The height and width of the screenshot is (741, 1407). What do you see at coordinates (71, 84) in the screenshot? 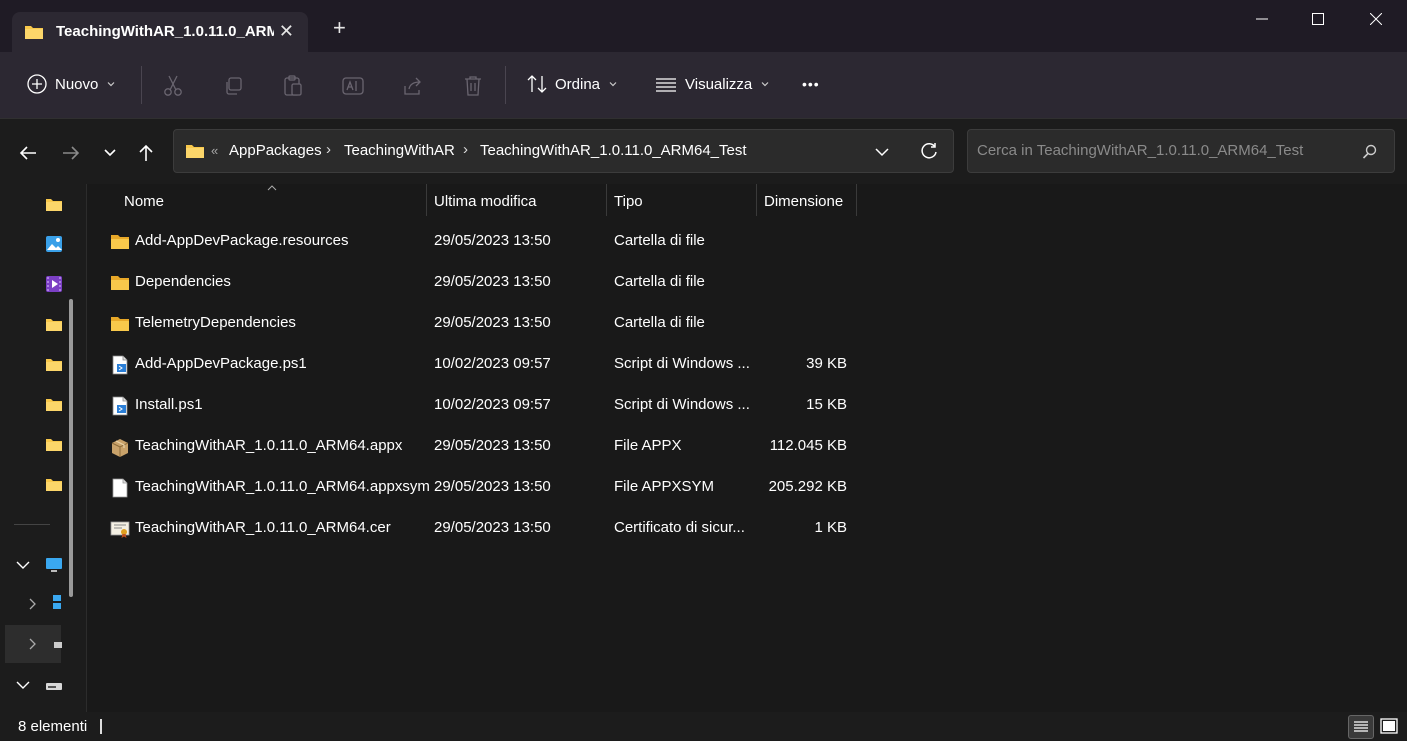
I see `new-button: Nuovo` at bounding box center [71, 84].